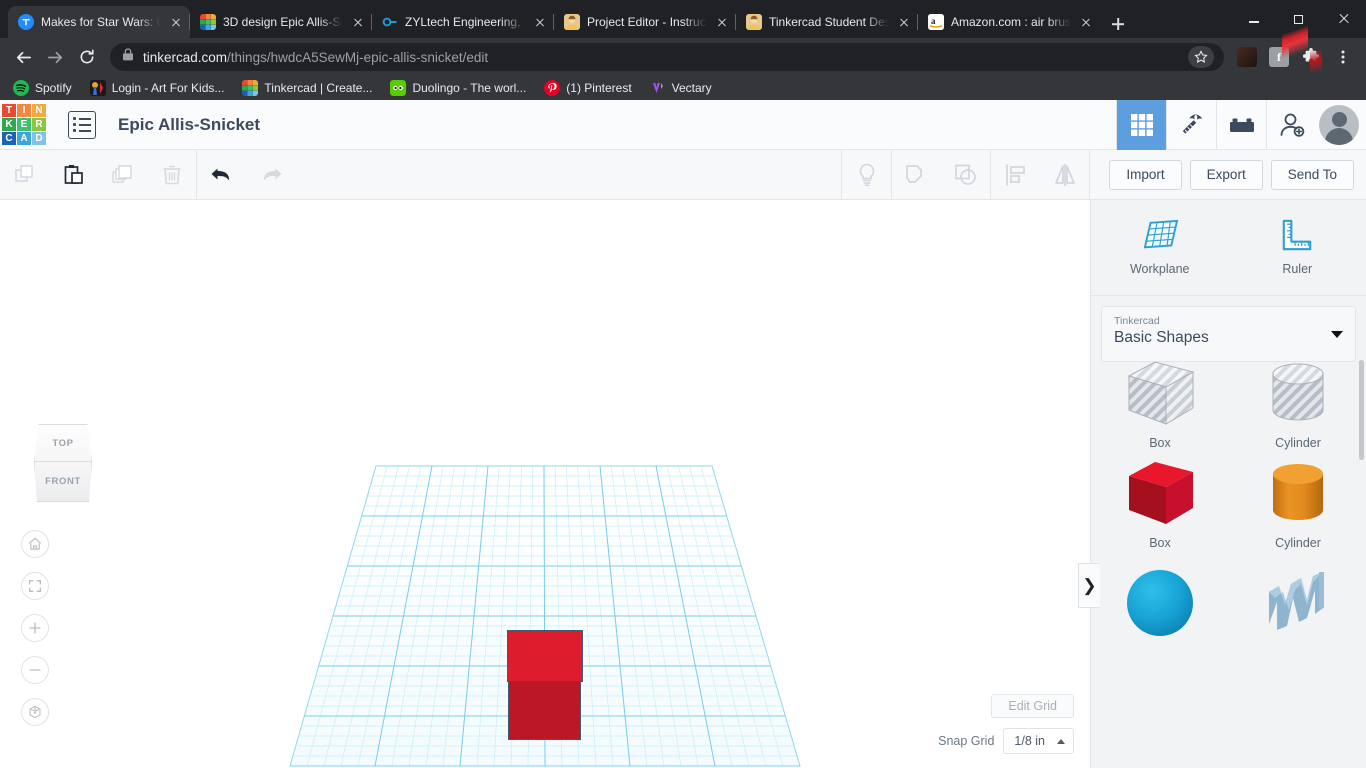 The width and height of the screenshot is (1366, 768). I want to click on shape-item-sphere-solid, so click(1160, 602).